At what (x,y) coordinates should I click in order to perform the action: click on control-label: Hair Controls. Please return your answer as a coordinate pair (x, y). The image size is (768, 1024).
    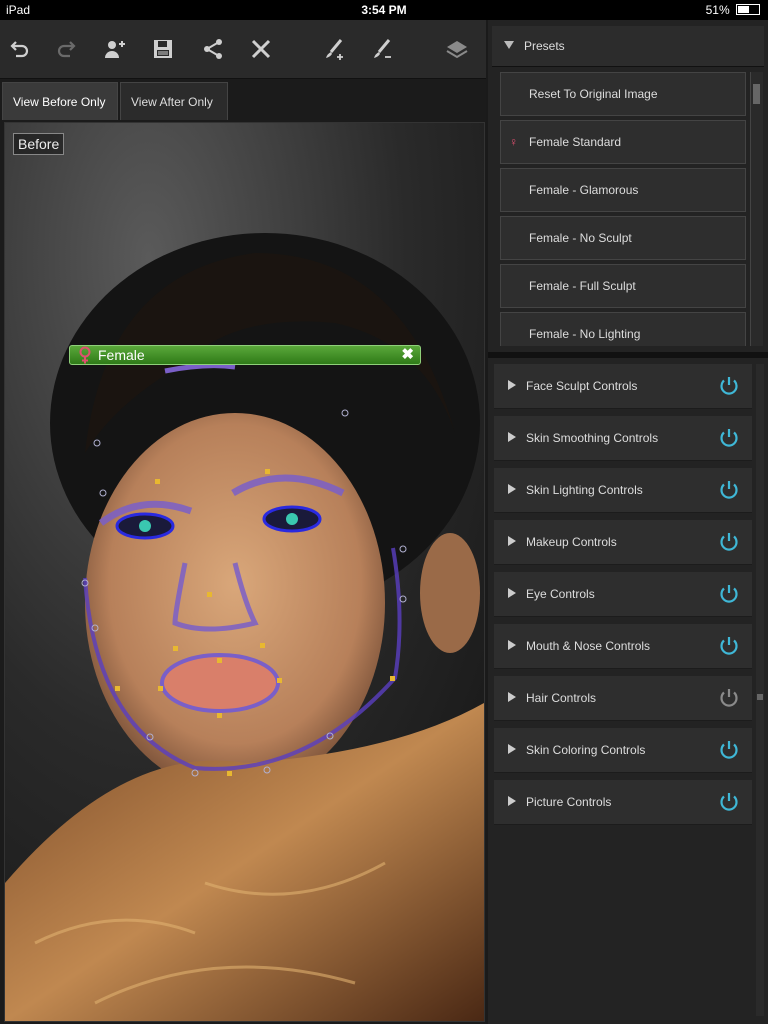
    Looking at the image, I should click on (561, 698).